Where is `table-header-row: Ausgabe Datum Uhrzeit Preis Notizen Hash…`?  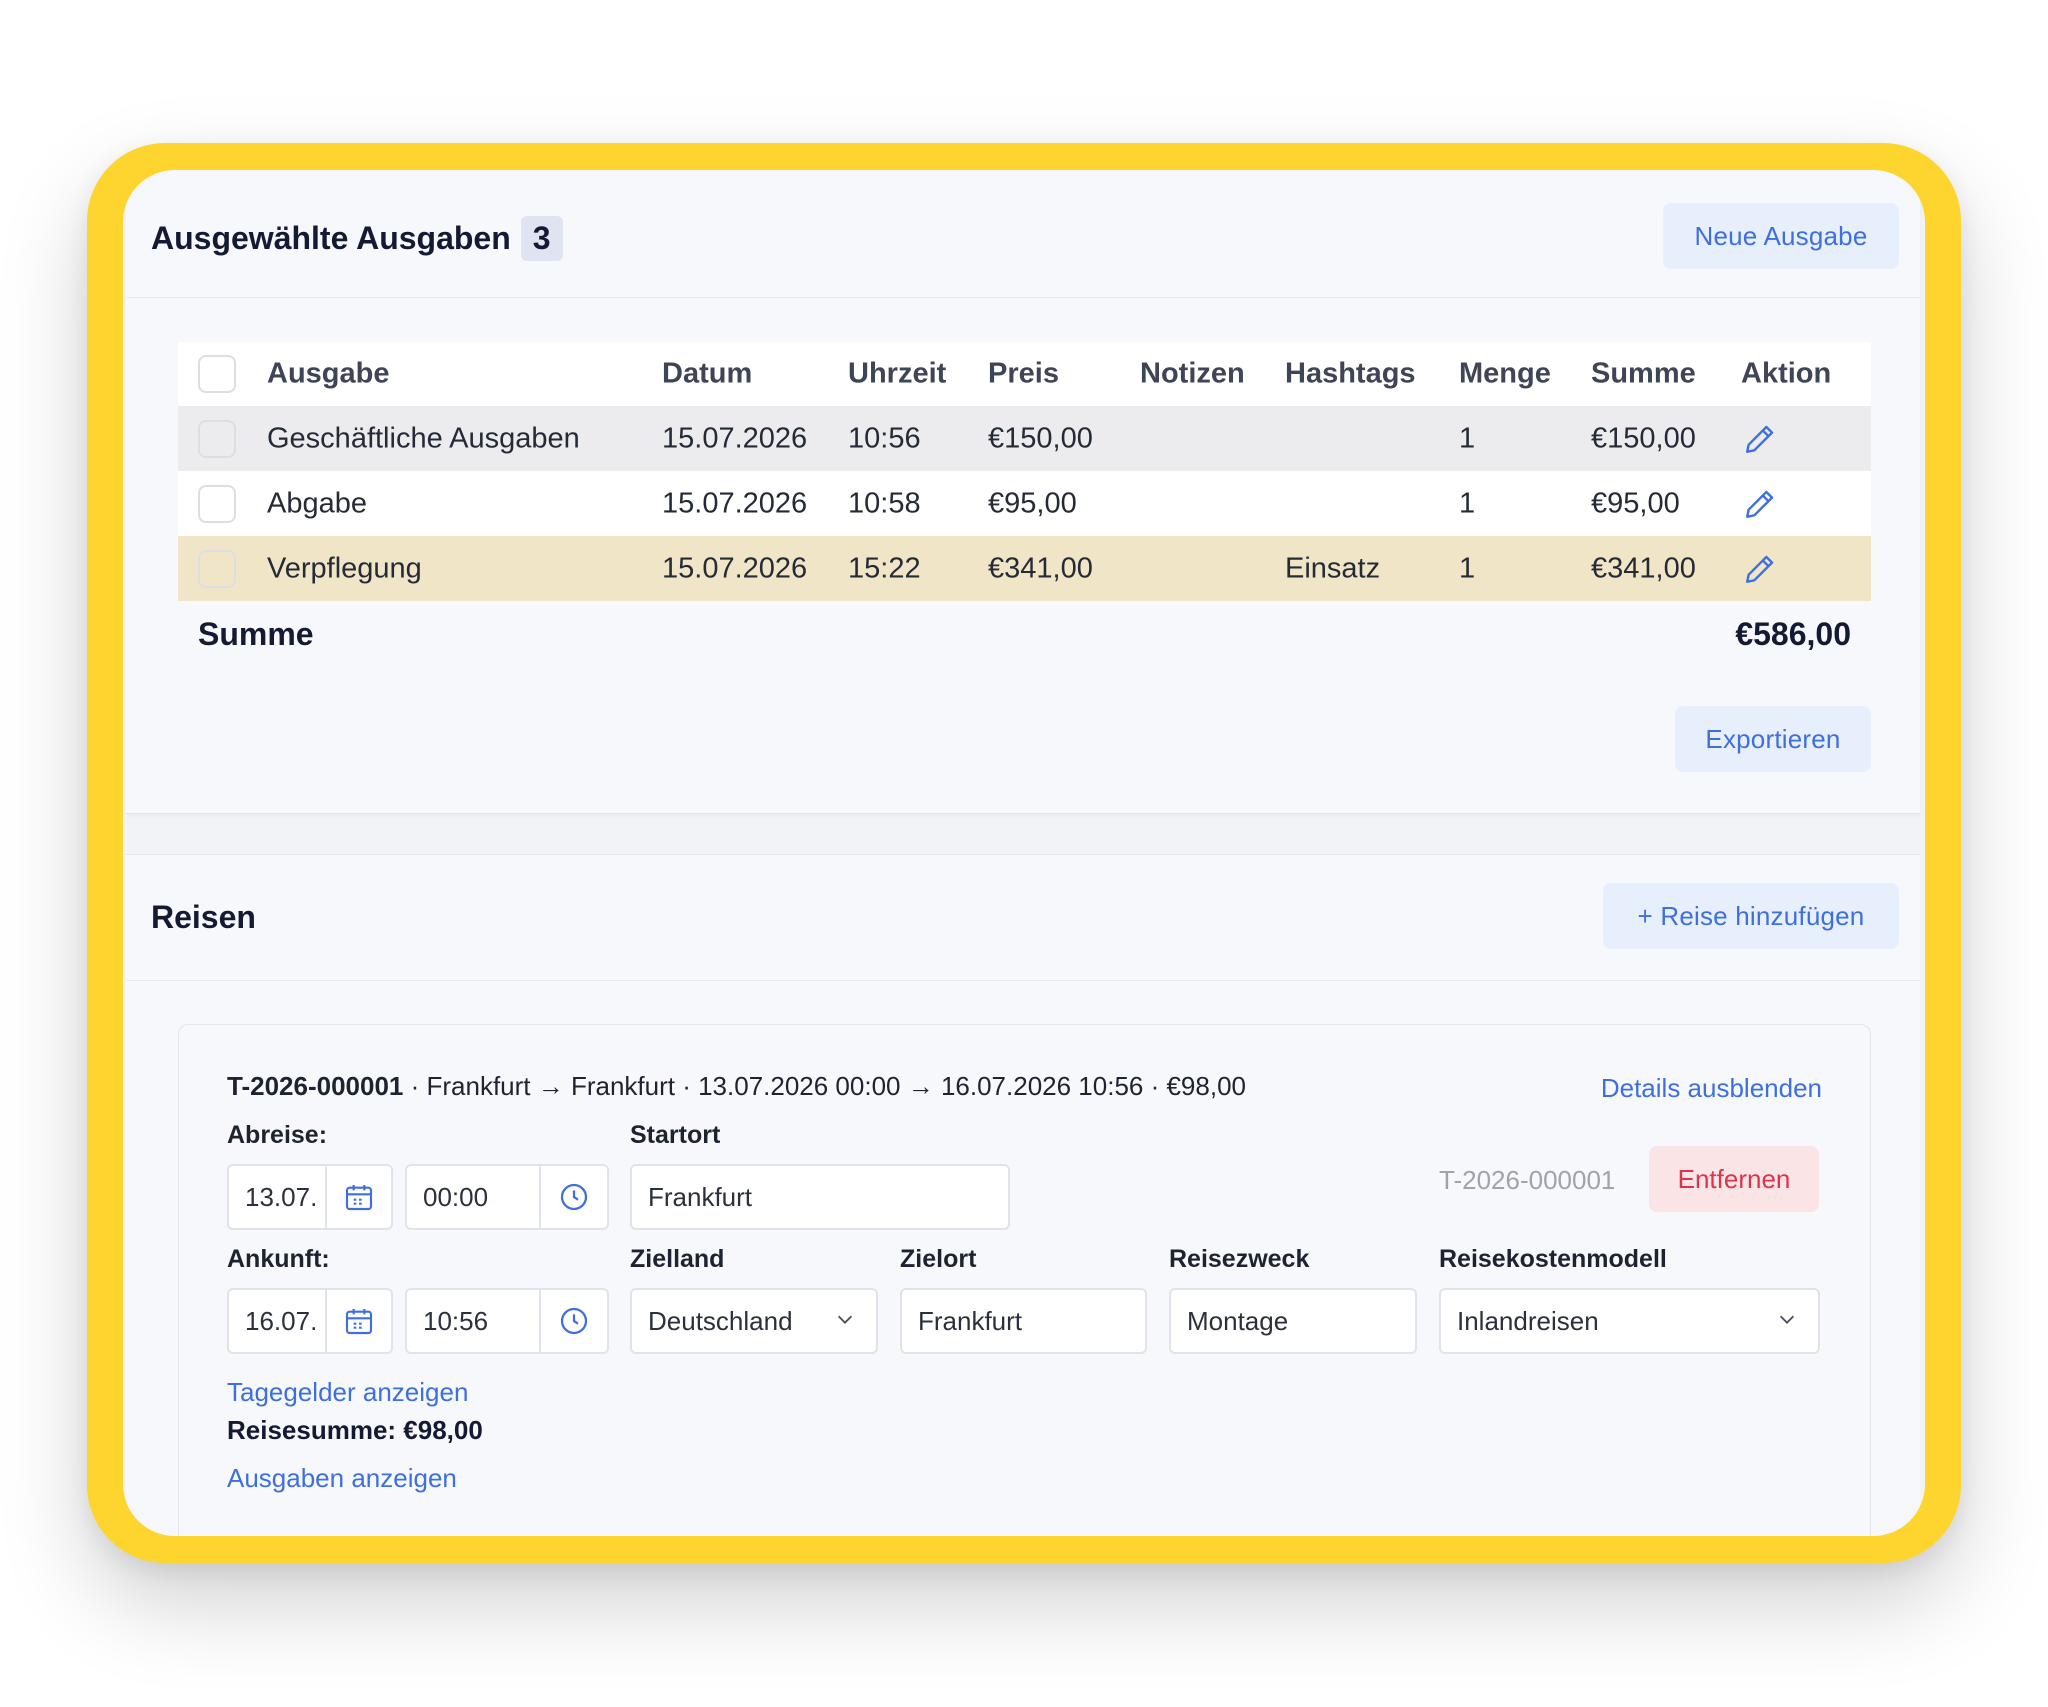
table-header-row: Ausgabe Datum Uhrzeit Preis Notizen Hash… is located at coordinates (1024, 374).